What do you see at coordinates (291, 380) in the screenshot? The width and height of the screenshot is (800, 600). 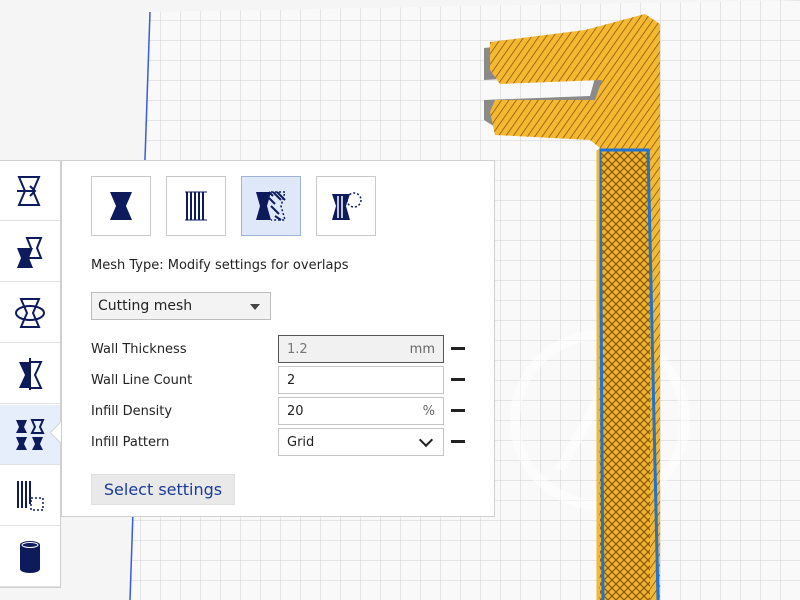 I see `wall-line-count-value: 2` at bounding box center [291, 380].